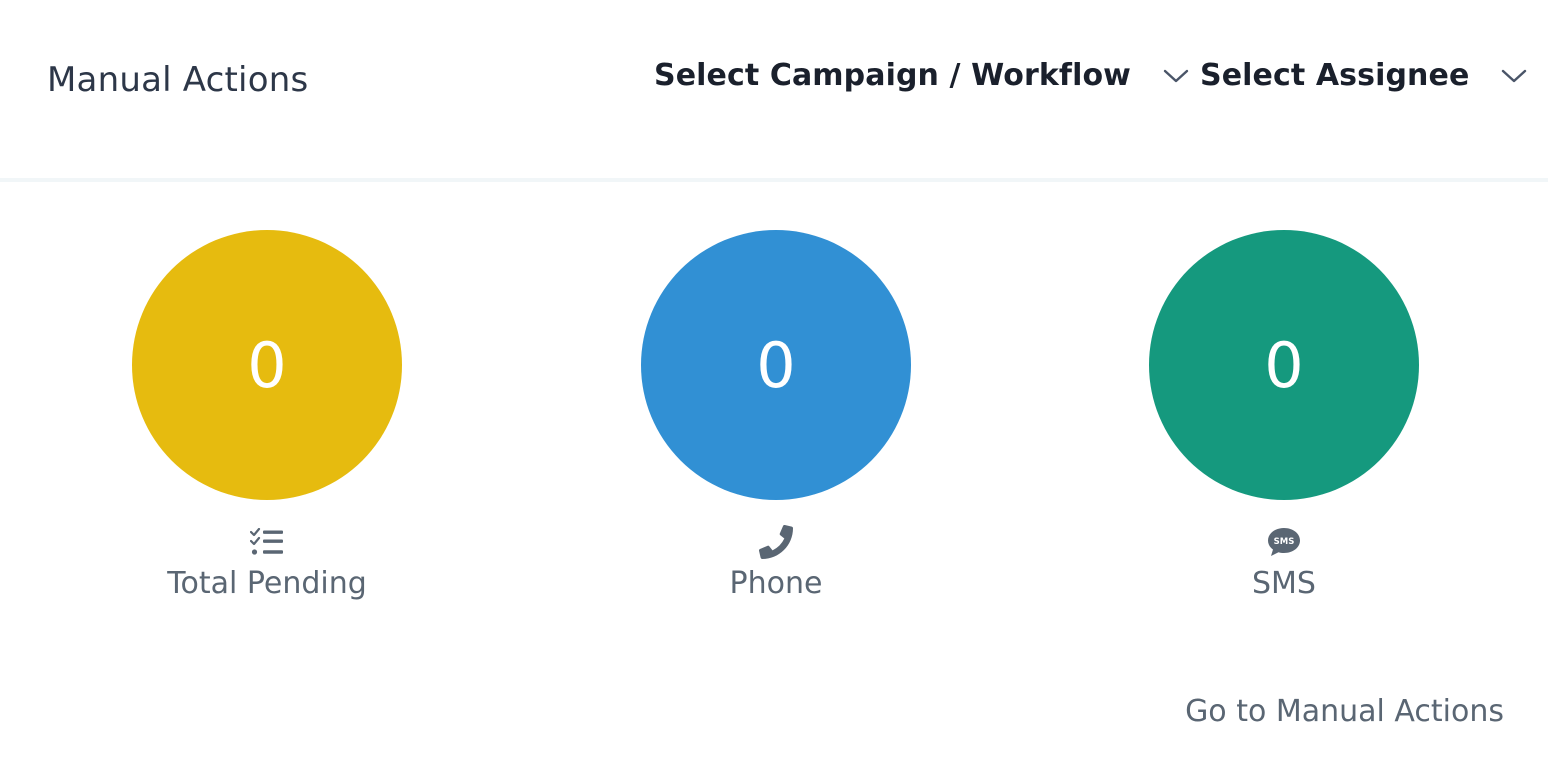  What do you see at coordinates (1284, 583) in the screenshot?
I see `stat-label: SMS` at bounding box center [1284, 583].